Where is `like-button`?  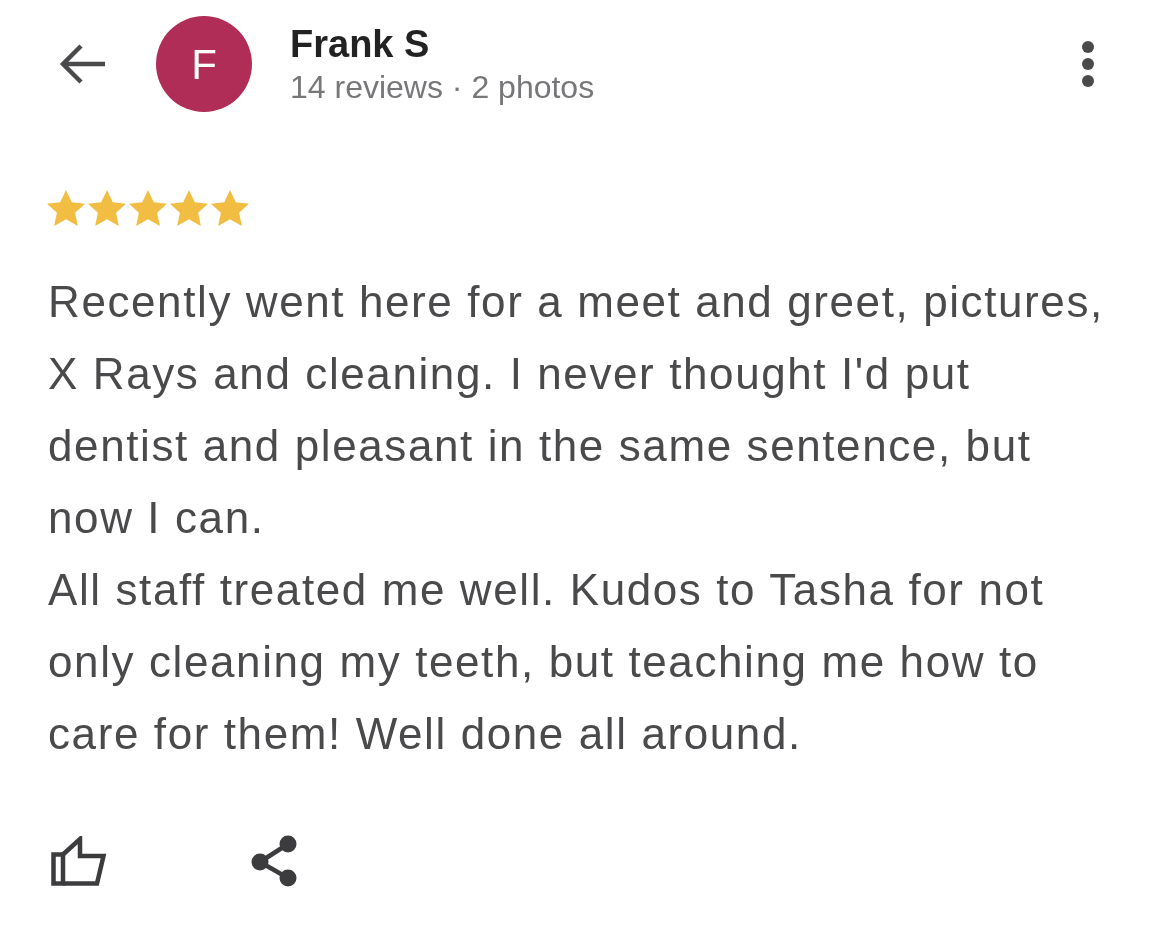
like-button is located at coordinates (79, 861).